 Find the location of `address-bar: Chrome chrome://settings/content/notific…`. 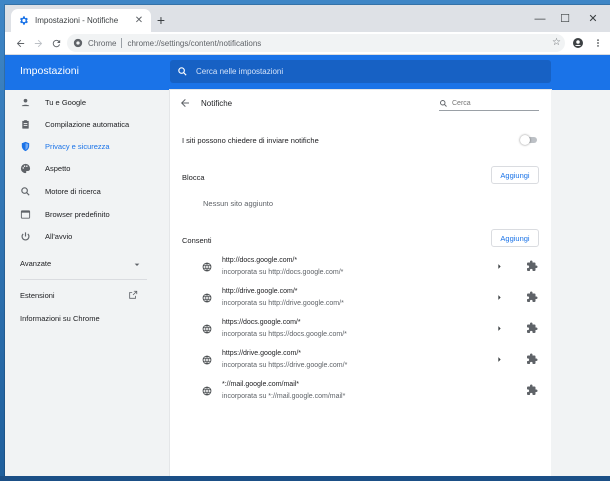

address-bar: Chrome chrome://settings/content/notific… is located at coordinates (316, 43).